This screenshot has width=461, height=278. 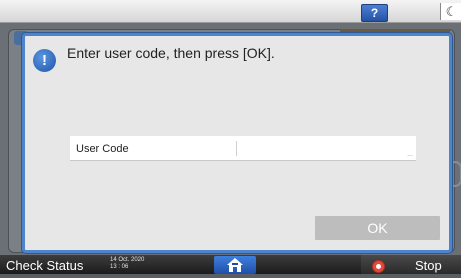 I want to click on user-code-input, so click(x=324, y=148).